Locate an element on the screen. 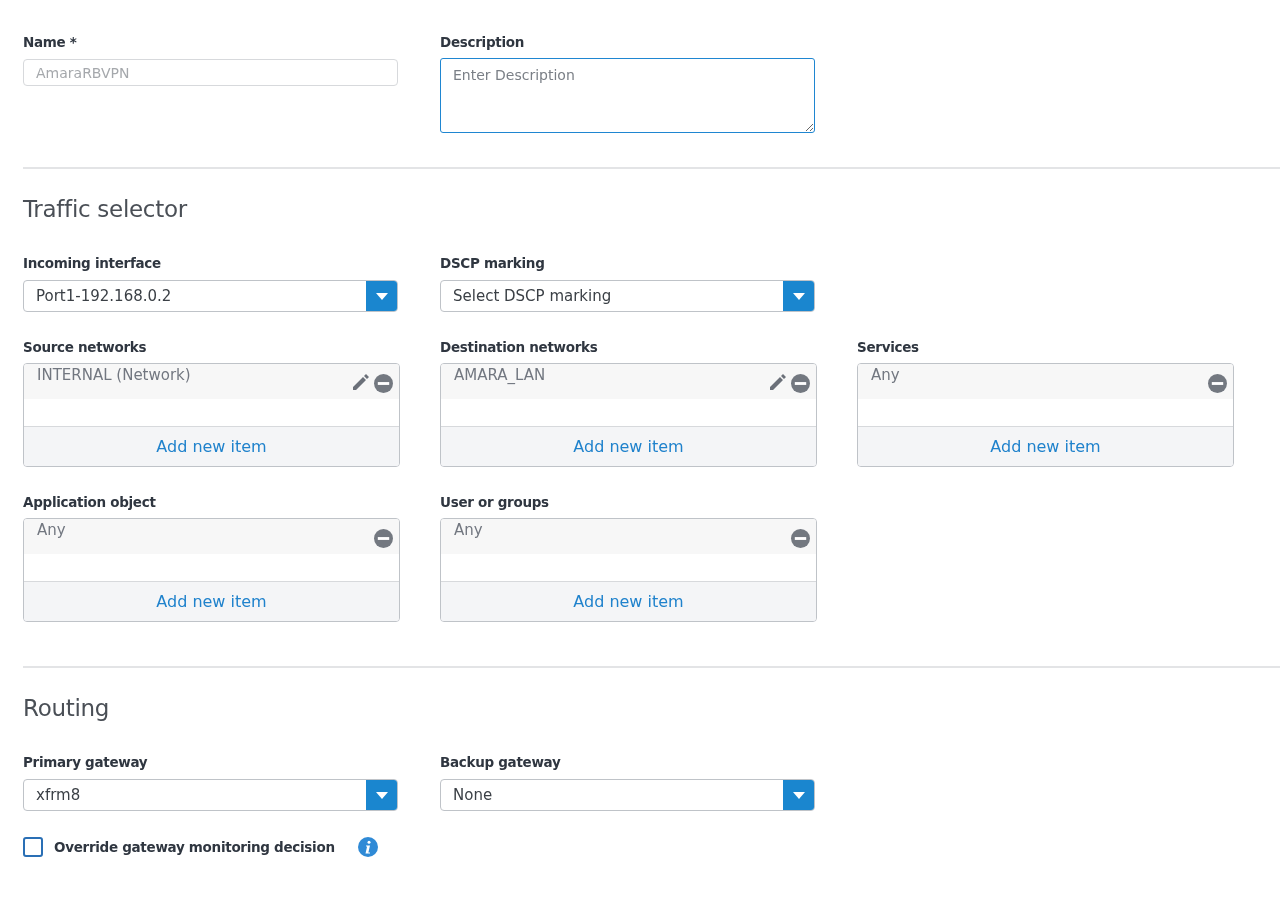 This screenshot has width=1280, height=914. section-title: Routing is located at coordinates (67, 708).